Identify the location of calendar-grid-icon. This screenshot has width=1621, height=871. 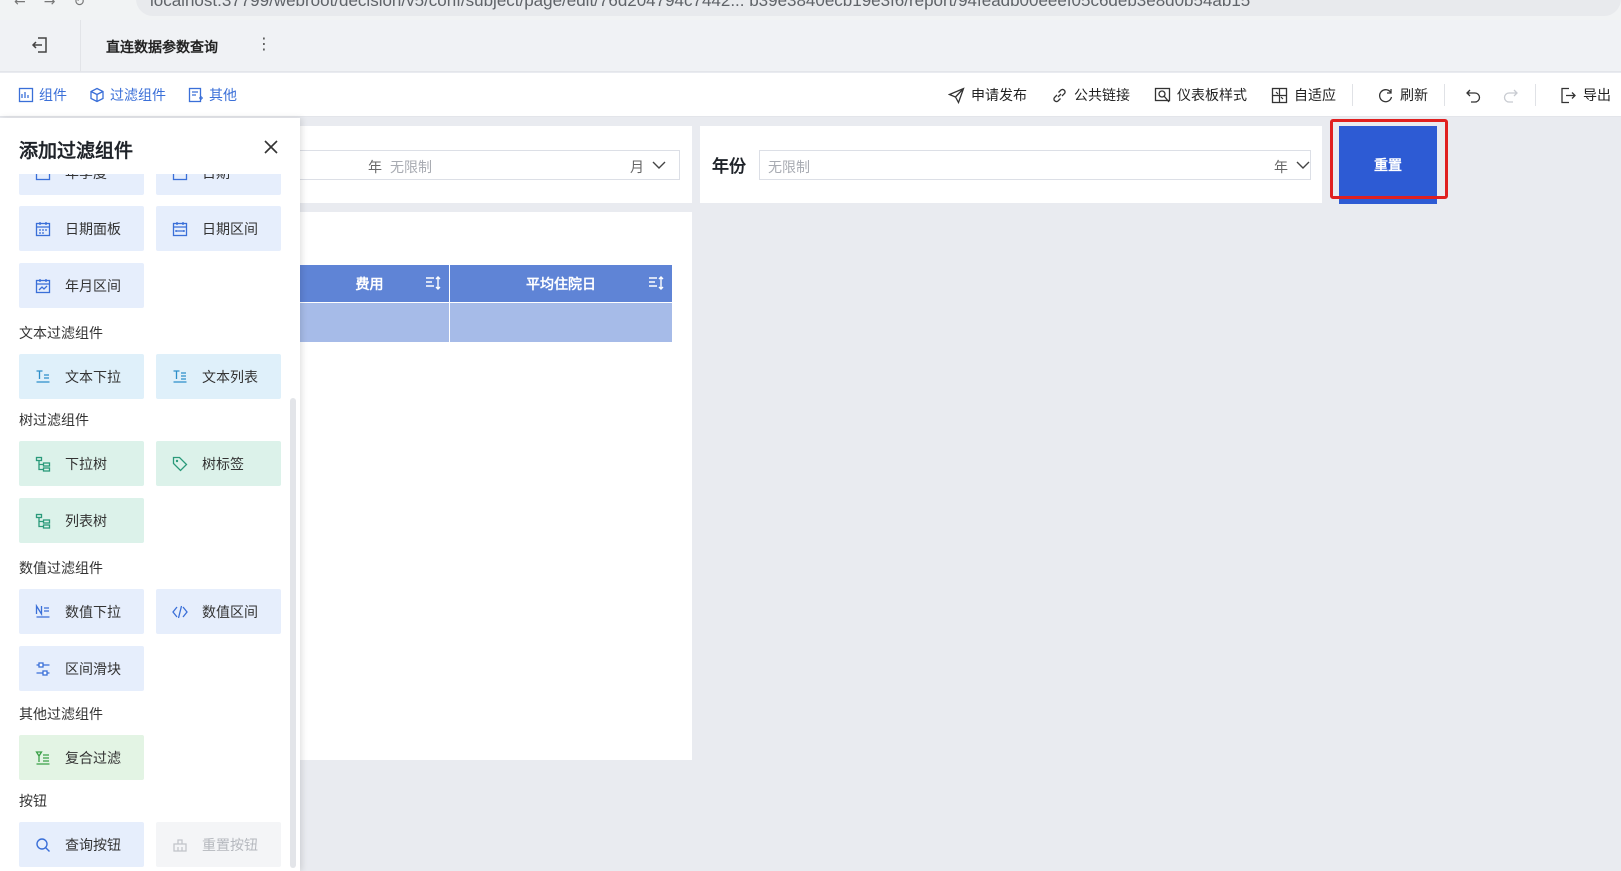
(43, 229).